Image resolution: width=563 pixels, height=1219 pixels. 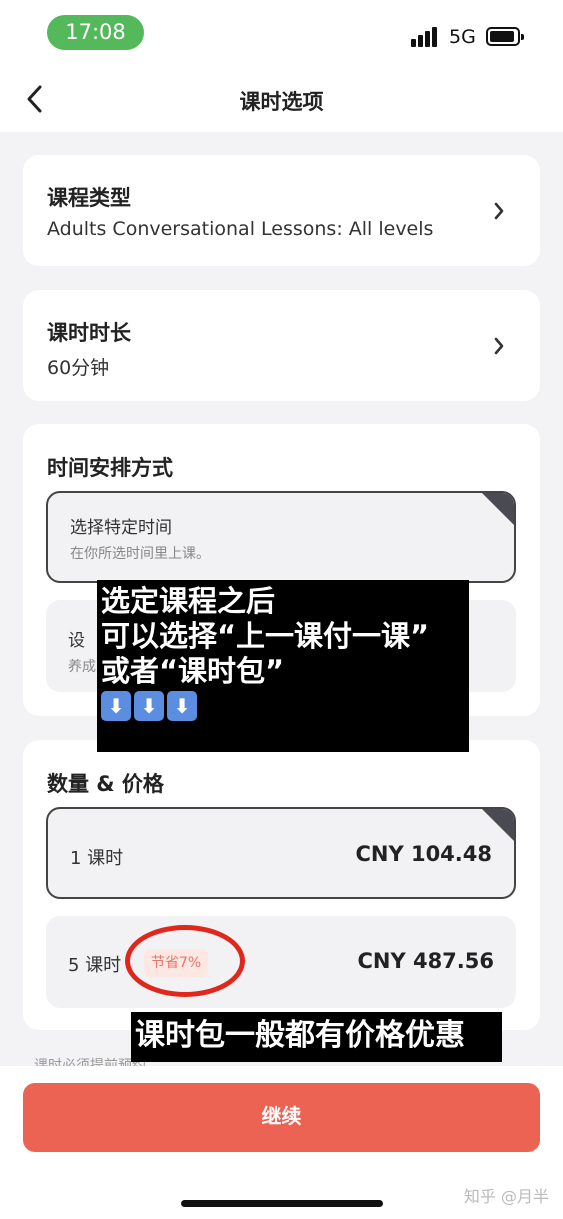 What do you see at coordinates (78, 368) in the screenshot?
I see `duration-value: 60分钟` at bounding box center [78, 368].